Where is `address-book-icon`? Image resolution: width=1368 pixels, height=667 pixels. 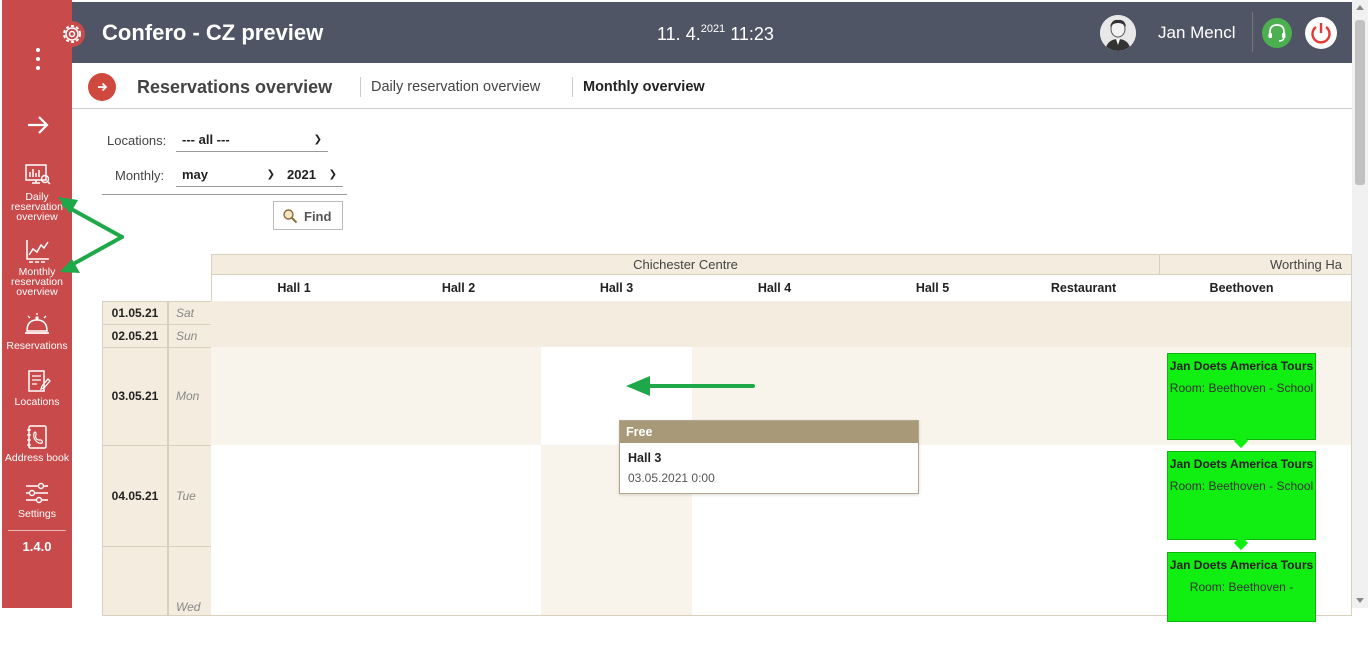 address-book-icon is located at coordinates (37, 437).